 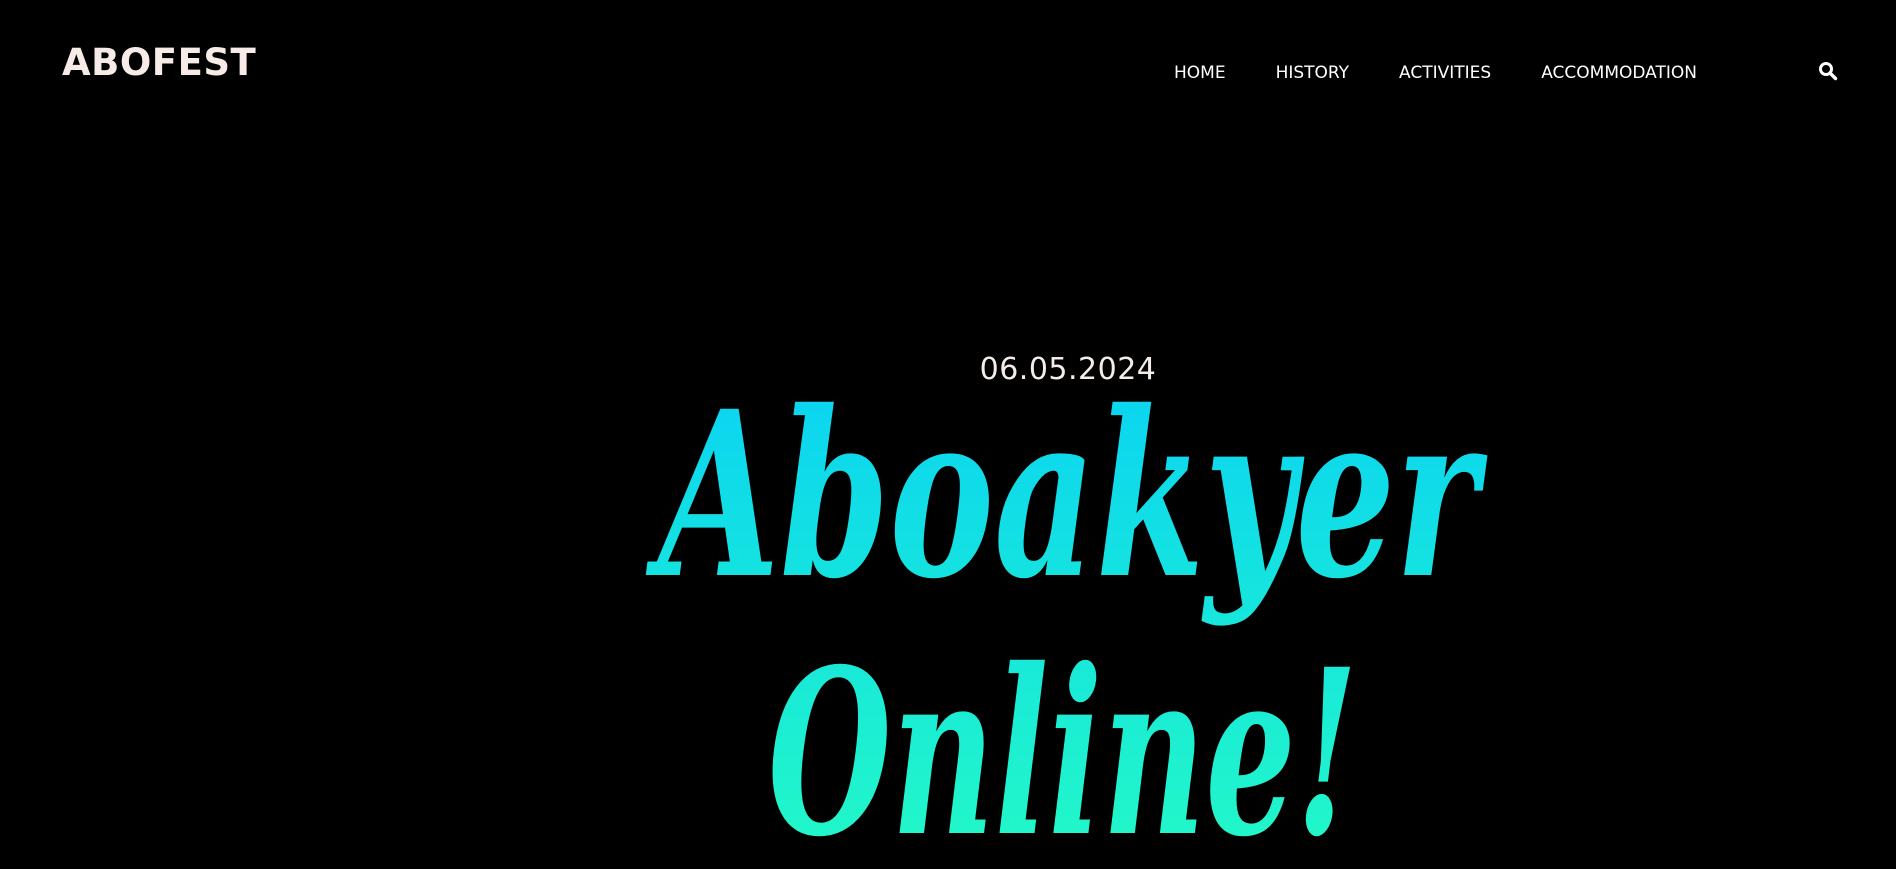 I want to click on nav-item-activities: ACTIVITIES, so click(x=1445, y=73).